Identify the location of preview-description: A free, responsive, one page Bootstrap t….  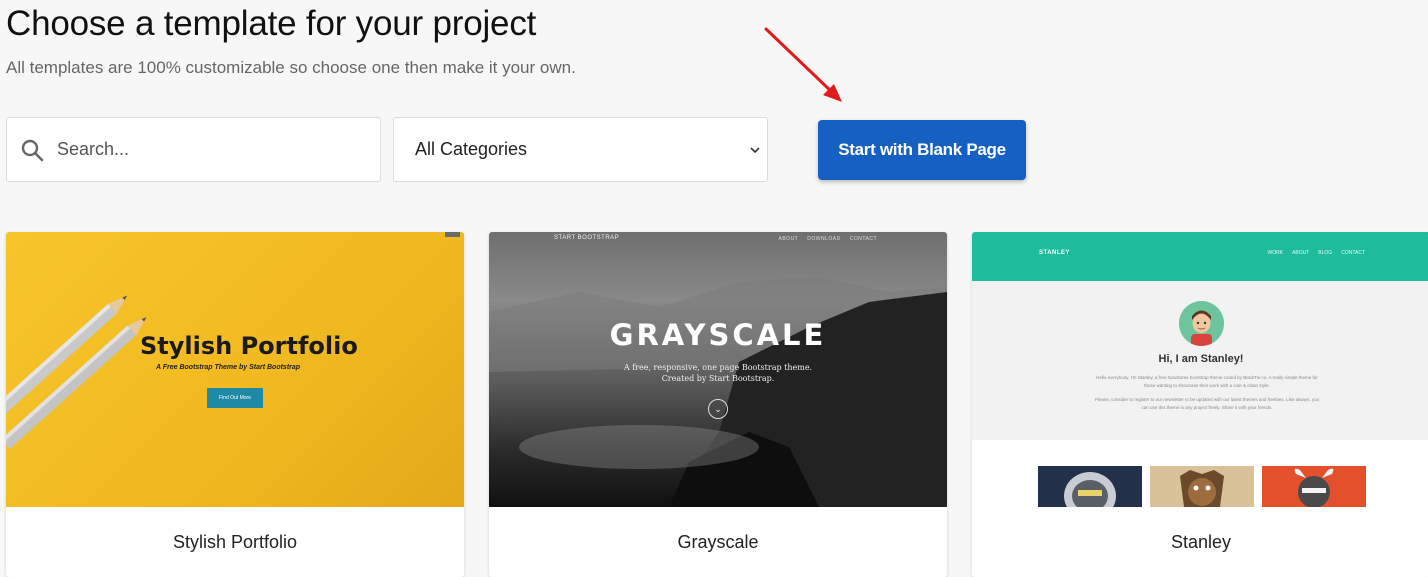
(718, 373).